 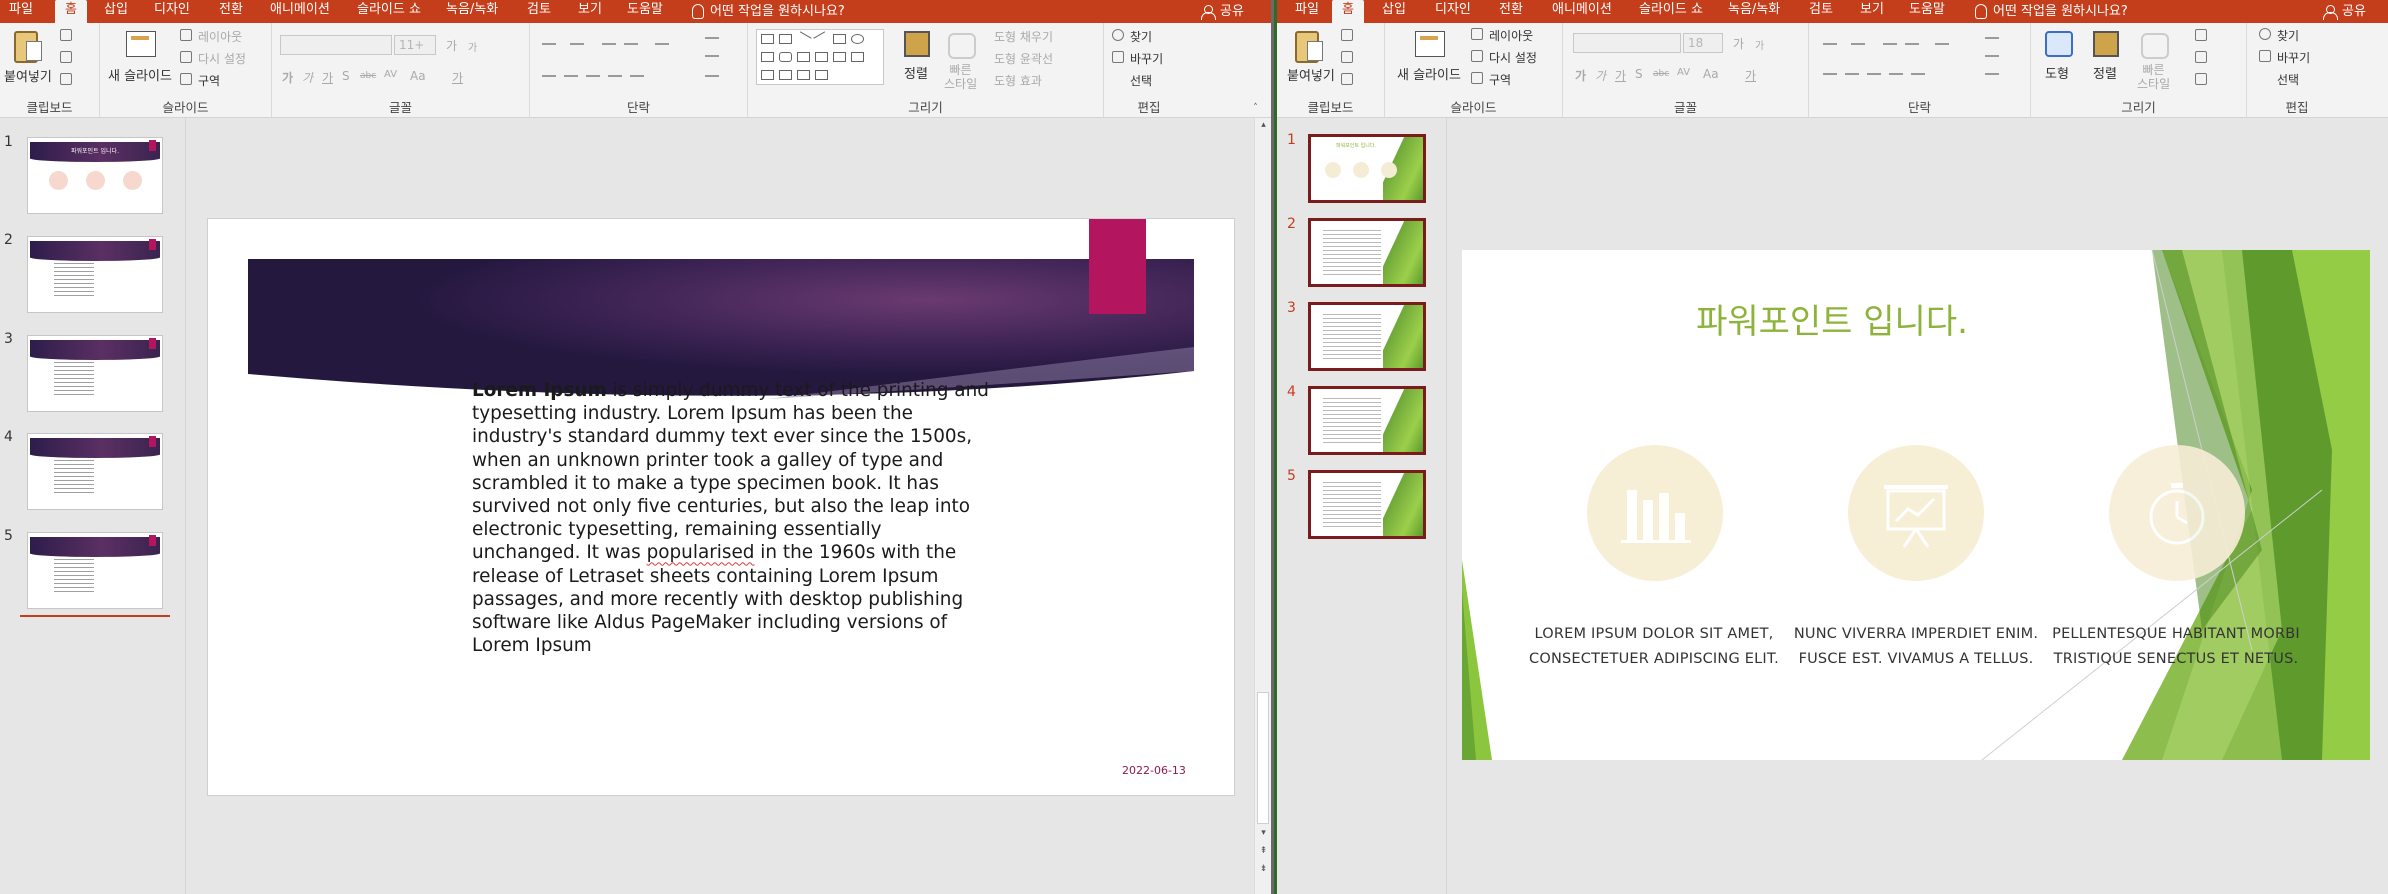 What do you see at coordinates (2201, 57) in the screenshot?
I see `shape-outline-icon` at bounding box center [2201, 57].